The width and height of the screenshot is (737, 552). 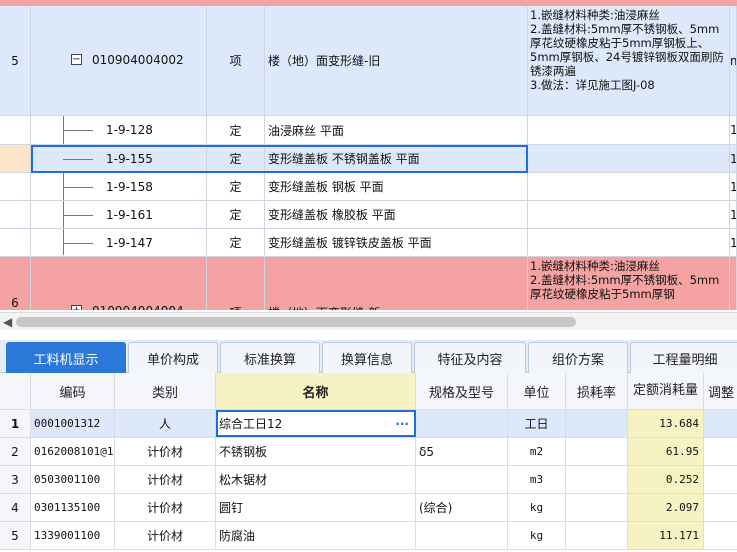 I want to click on table-row: 1-9-161 定 变形缝盖板 橡胶板 平面 1, so click(x=368, y=215).